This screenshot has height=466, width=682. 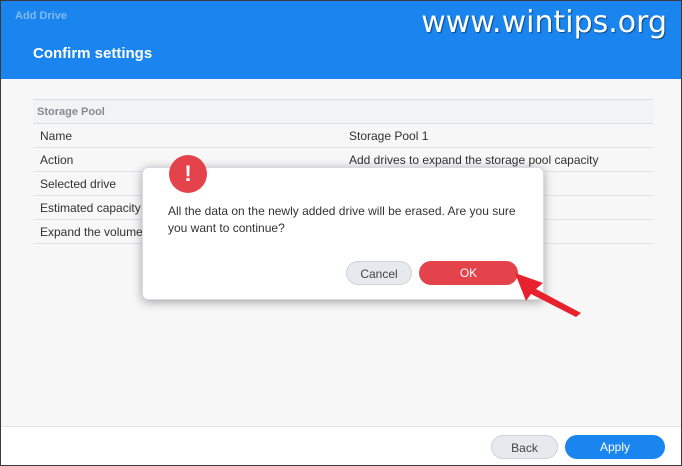 I want to click on ok-button: OK, so click(x=468, y=273).